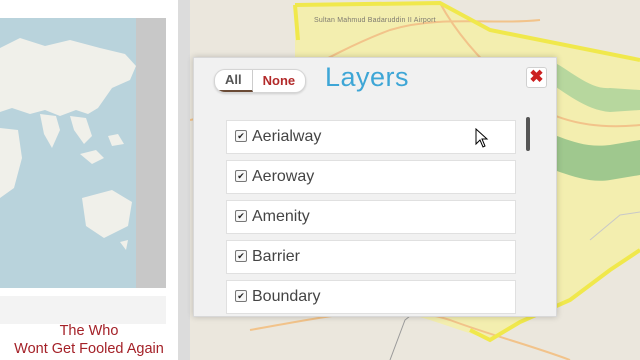 Image resolution: width=640 pixels, height=360 pixels. What do you see at coordinates (482, 138) in the screenshot?
I see `mouse-pointer-icon` at bounding box center [482, 138].